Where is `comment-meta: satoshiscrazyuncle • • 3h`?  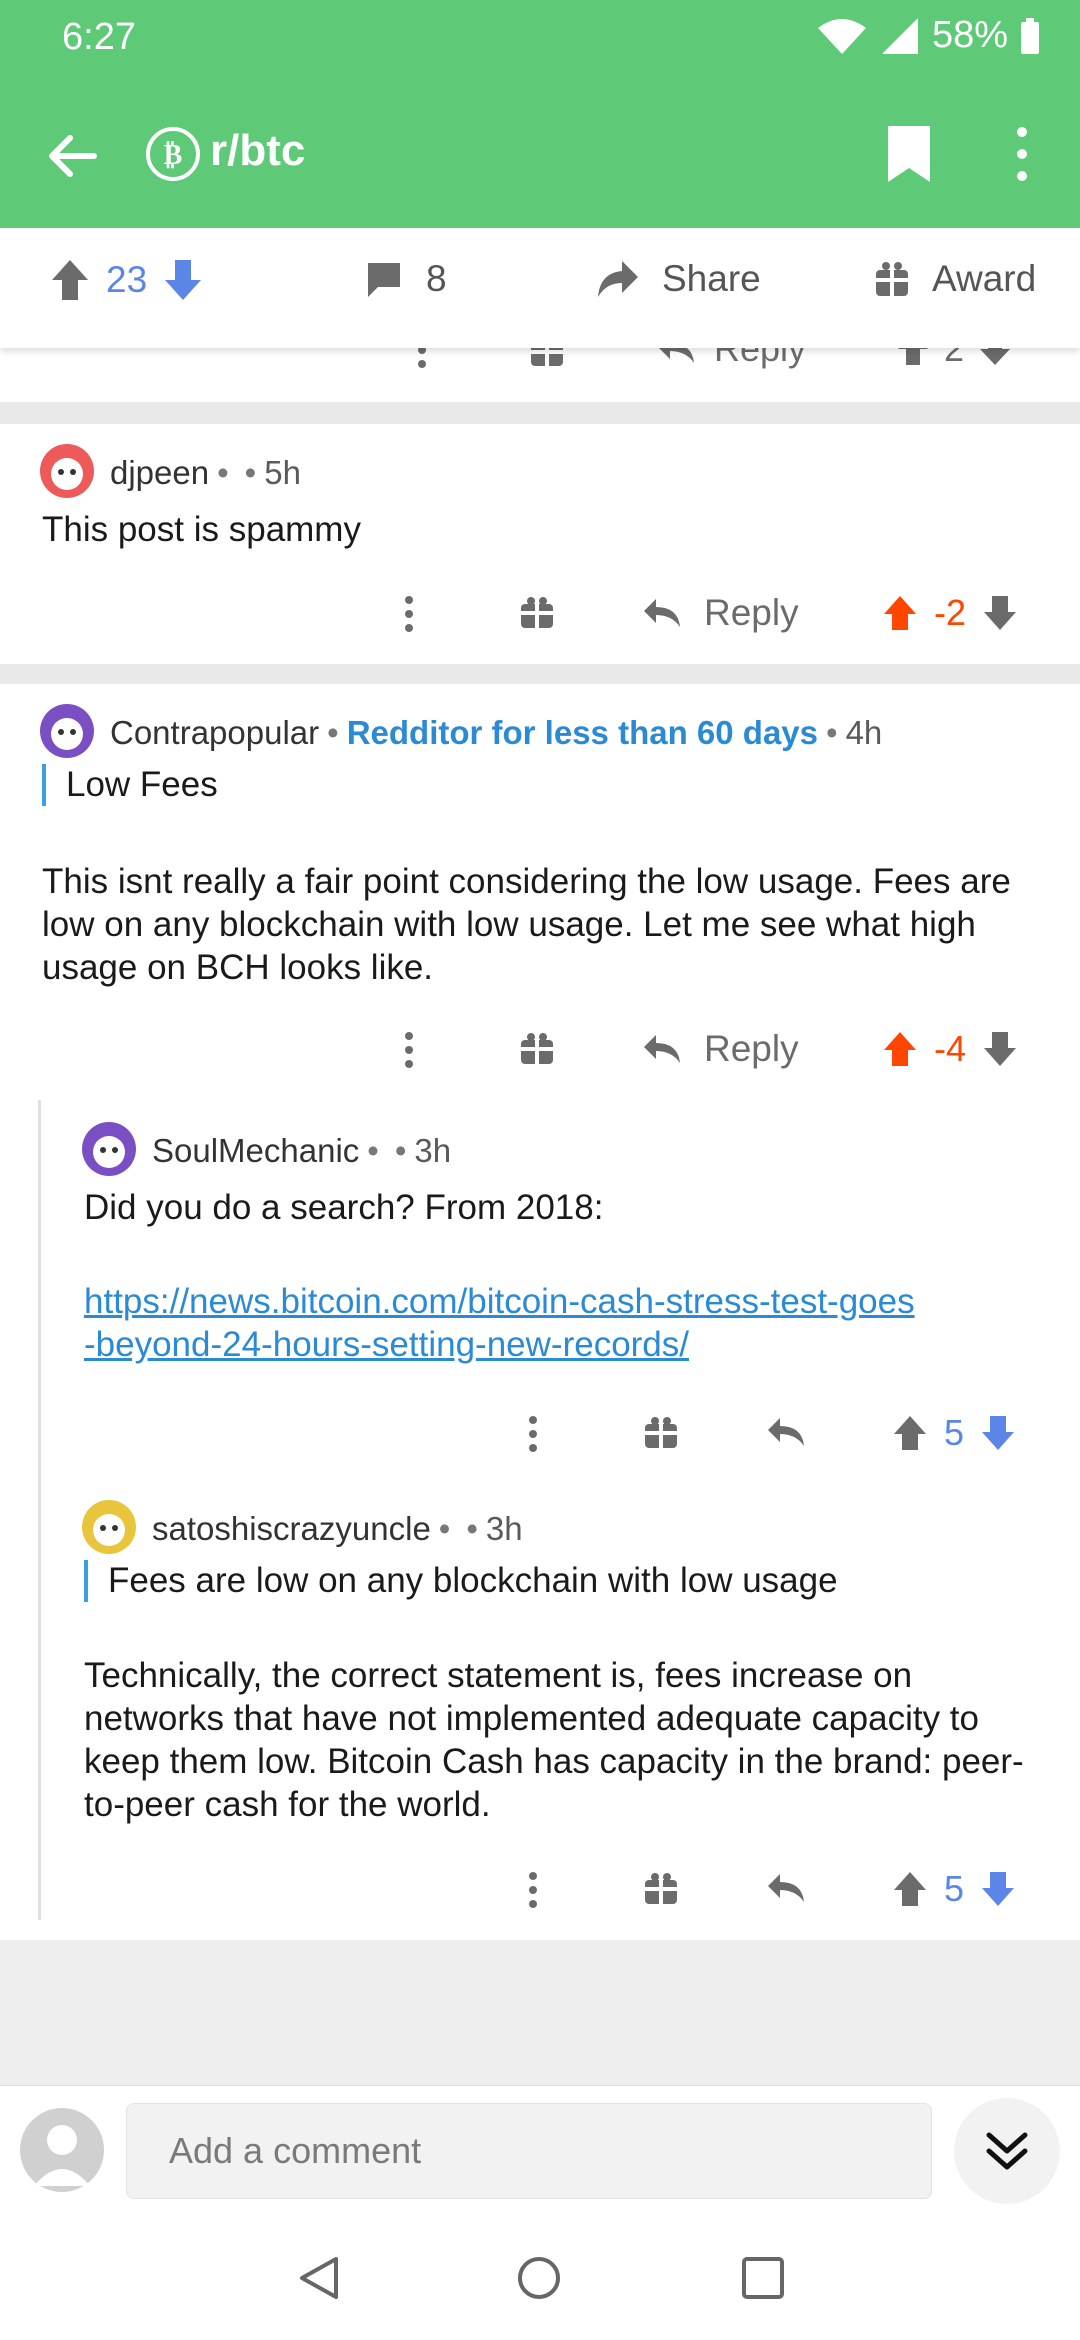
comment-meta: satoshiscrazyuncle • • 3h is located at coordinates (337, 1529).